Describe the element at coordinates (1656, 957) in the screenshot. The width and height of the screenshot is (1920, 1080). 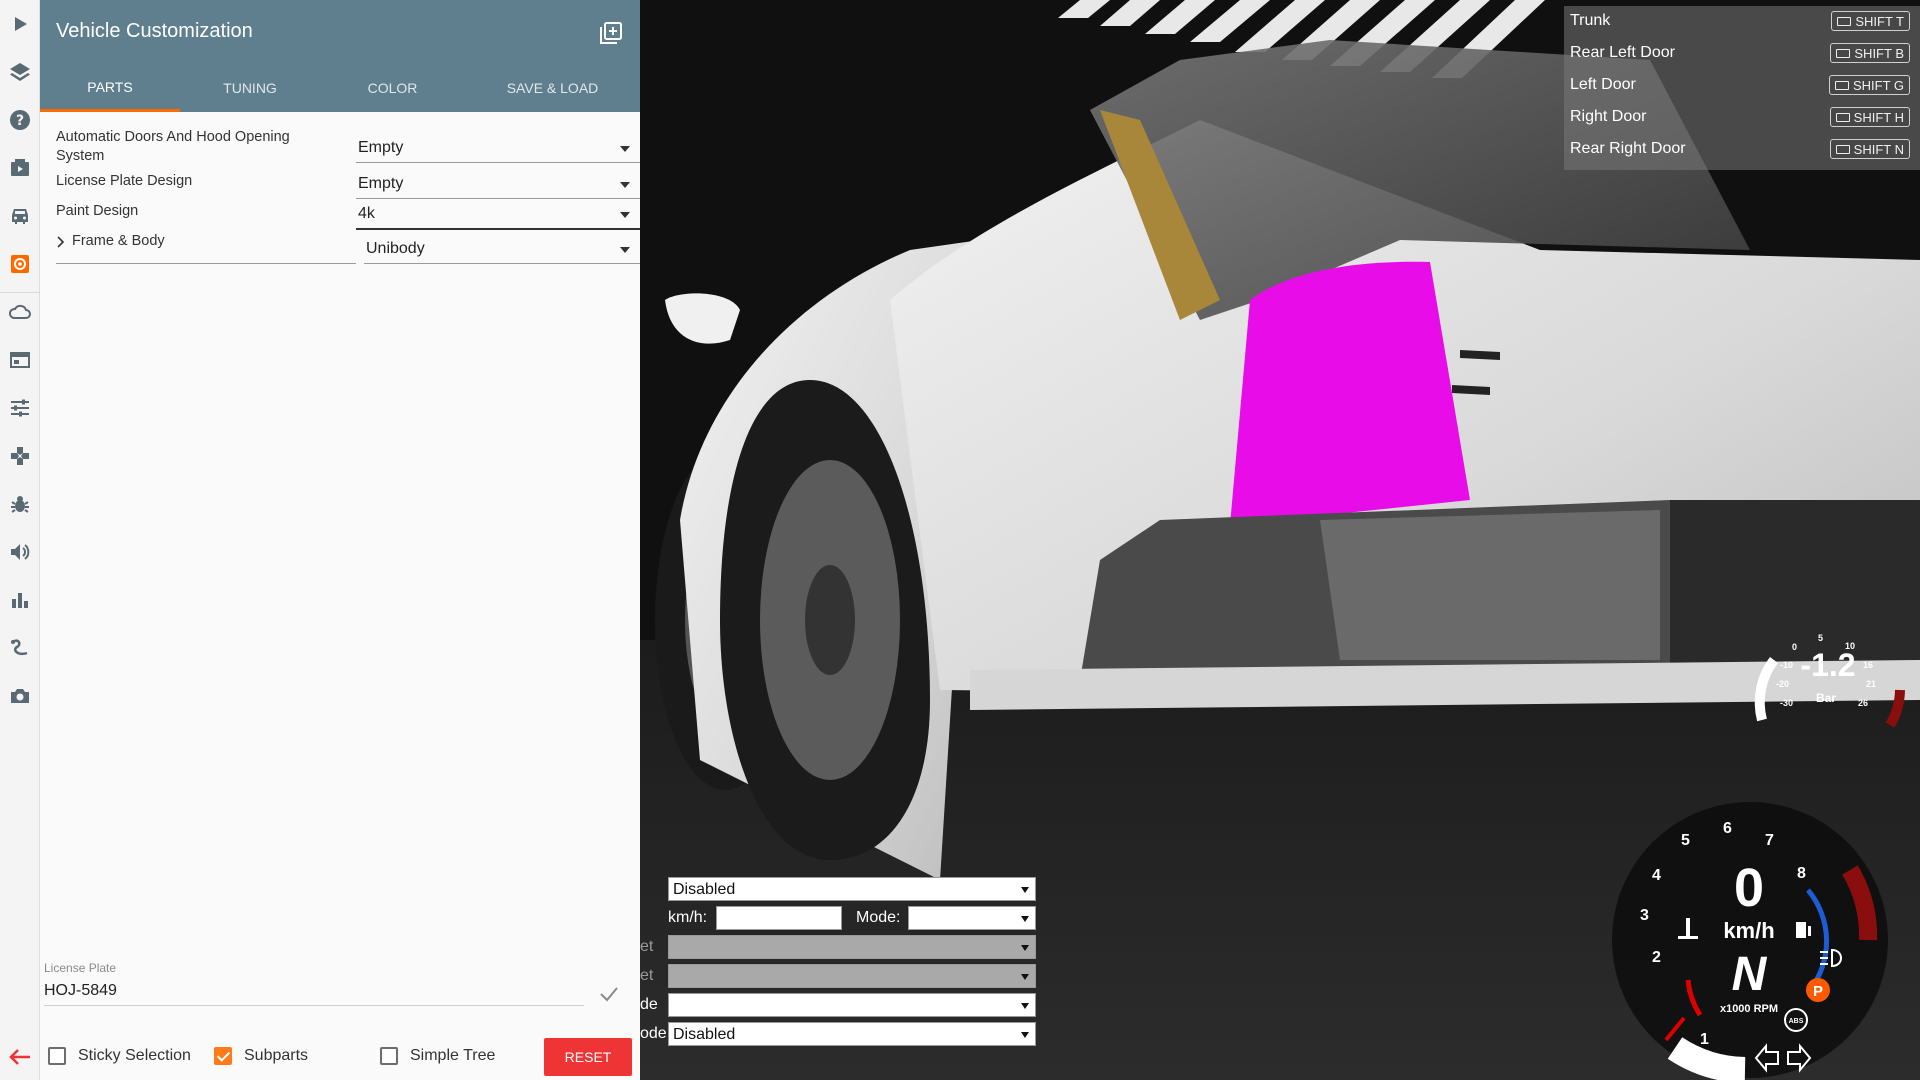
I see `rpm-tick: 2` at that location.